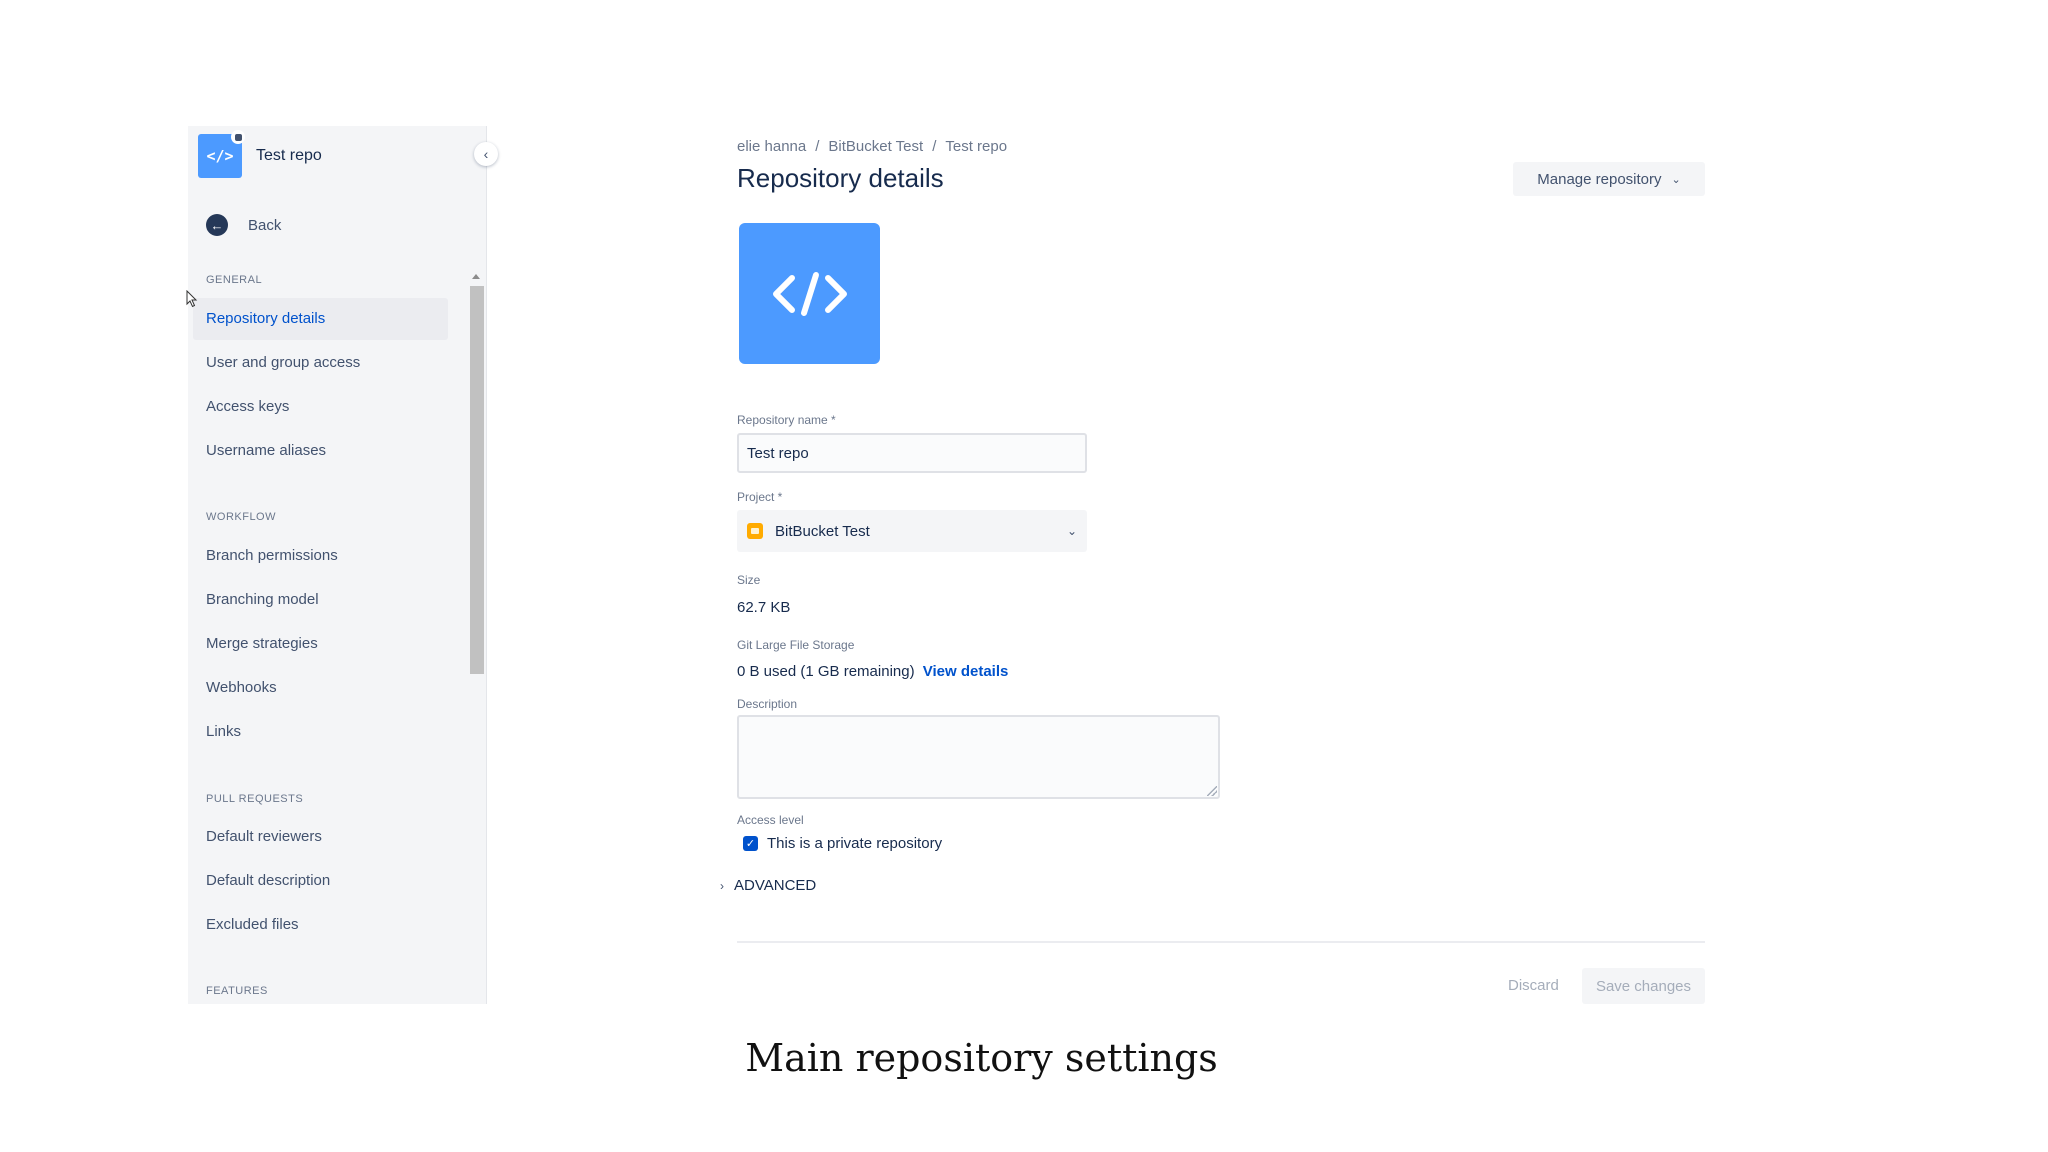  I want to click on advanced-label: ADVANCED, so click(775, 885).